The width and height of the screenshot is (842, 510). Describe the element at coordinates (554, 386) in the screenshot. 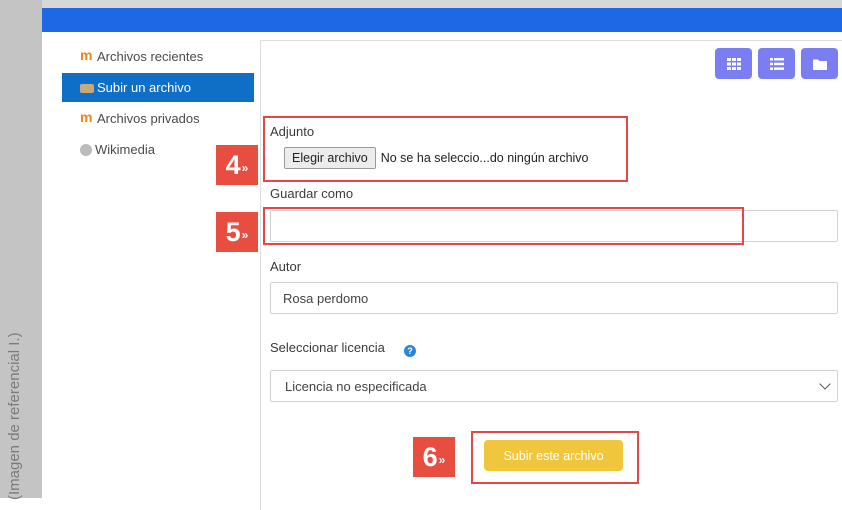

I see `license-select: Licencia no especificada` at that location.